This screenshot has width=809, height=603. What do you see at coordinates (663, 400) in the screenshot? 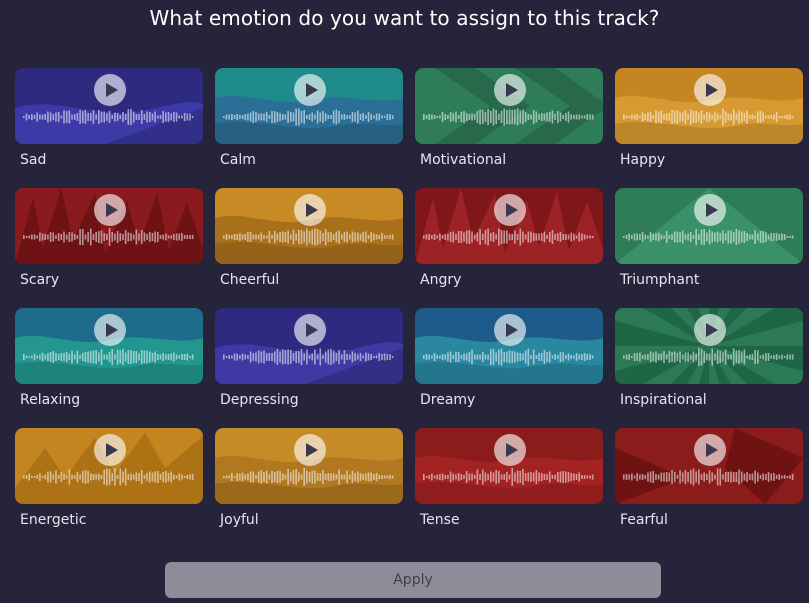
I see `emotion-label: Inspirational` at bounding box center [663, 400].